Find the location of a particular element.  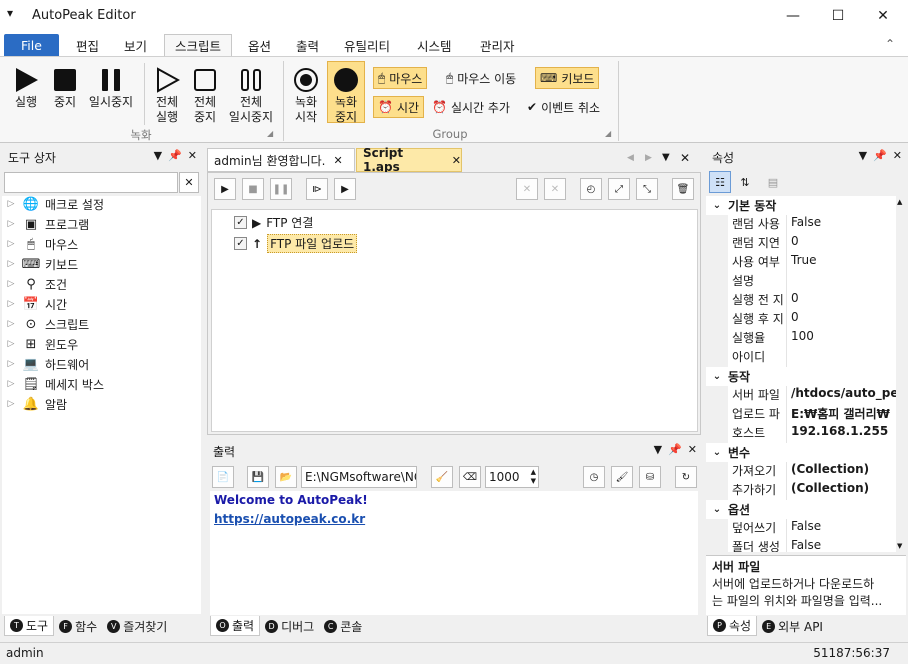

brush-button: 🖌 is located at coordinates (622, 477).